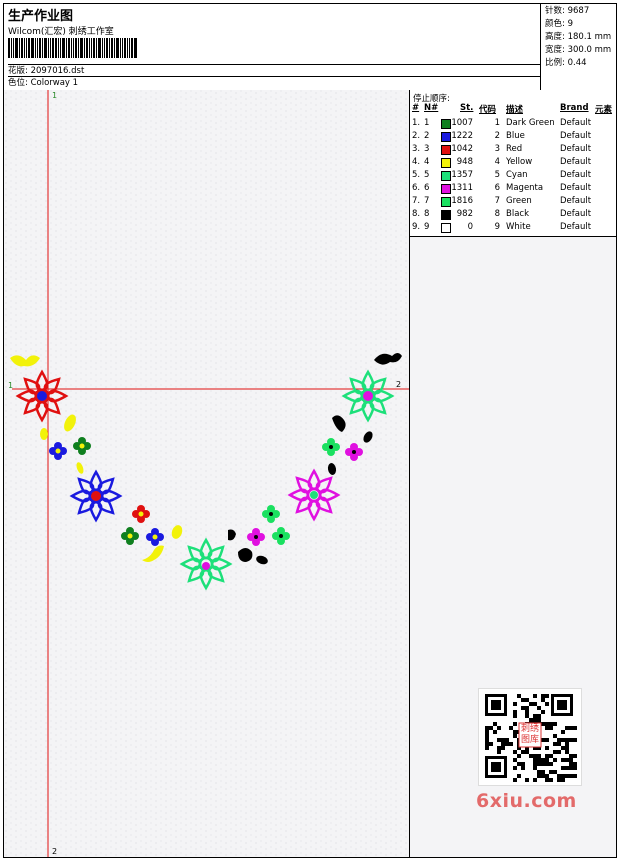 This screenshot has width=620, height=861. What do you see at coordinates (578, 50) in the screenshot?
I see `stat-width: 宽度: 300.0 mm` at bounding box center [578, 50].